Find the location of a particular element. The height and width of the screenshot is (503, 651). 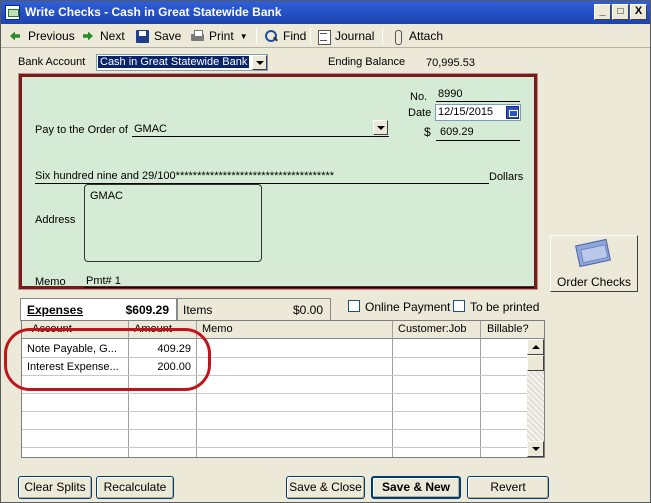

save-button: Save is located at coordinates (158, 36).